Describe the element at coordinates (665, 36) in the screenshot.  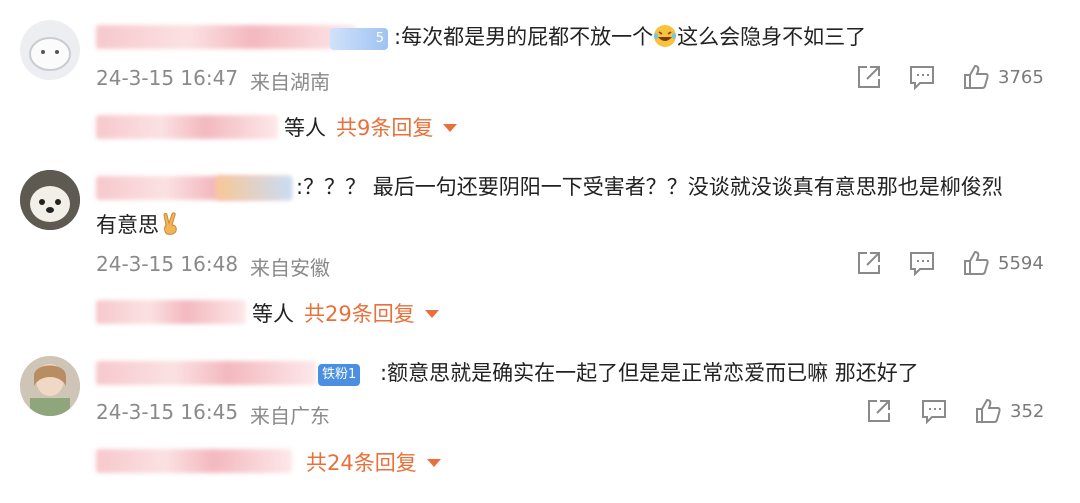
I see `laughing-tears-emoji-icon` at that location.